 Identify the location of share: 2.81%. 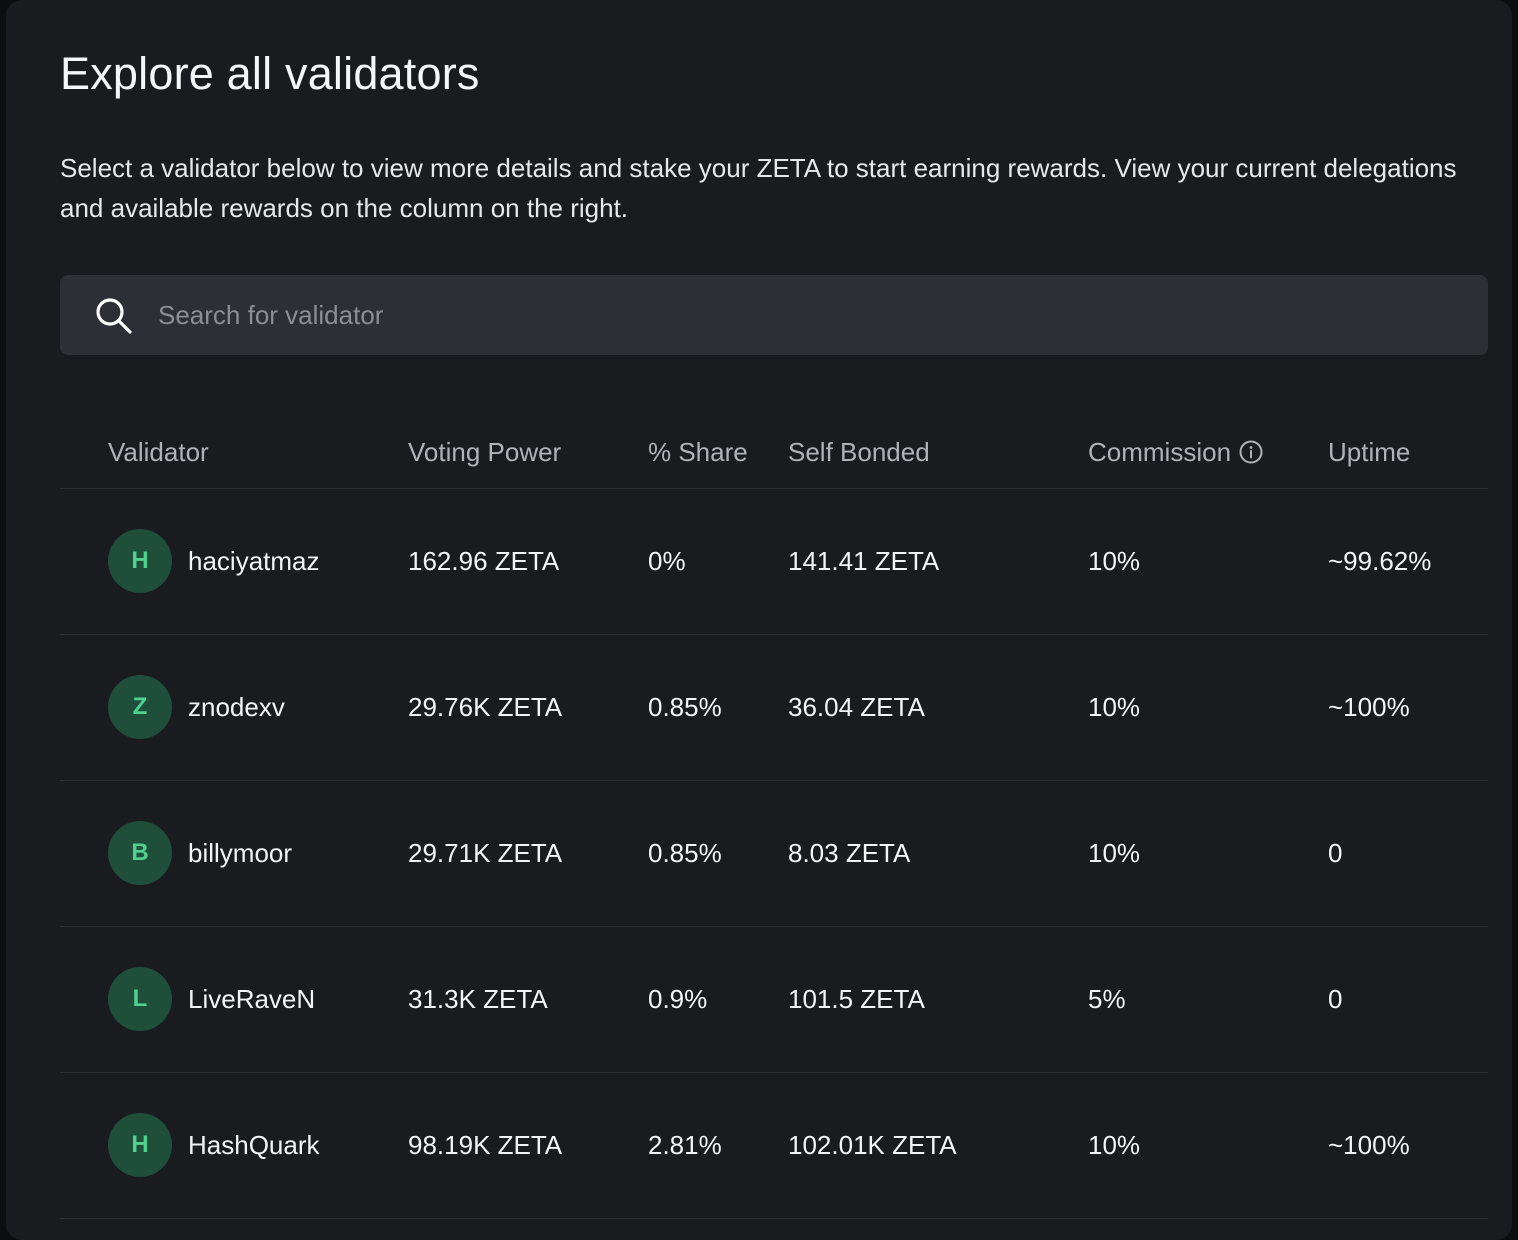
(685, 1145).